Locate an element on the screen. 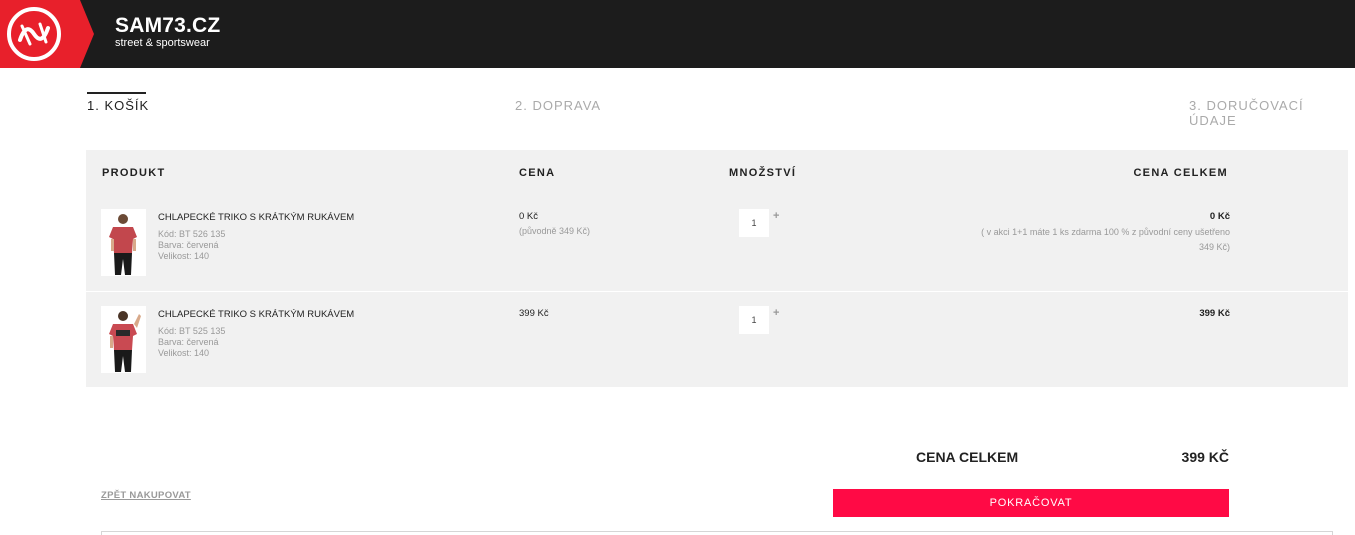  product-code: Kód: BT 526 135 is located at coordinates (192, 234).